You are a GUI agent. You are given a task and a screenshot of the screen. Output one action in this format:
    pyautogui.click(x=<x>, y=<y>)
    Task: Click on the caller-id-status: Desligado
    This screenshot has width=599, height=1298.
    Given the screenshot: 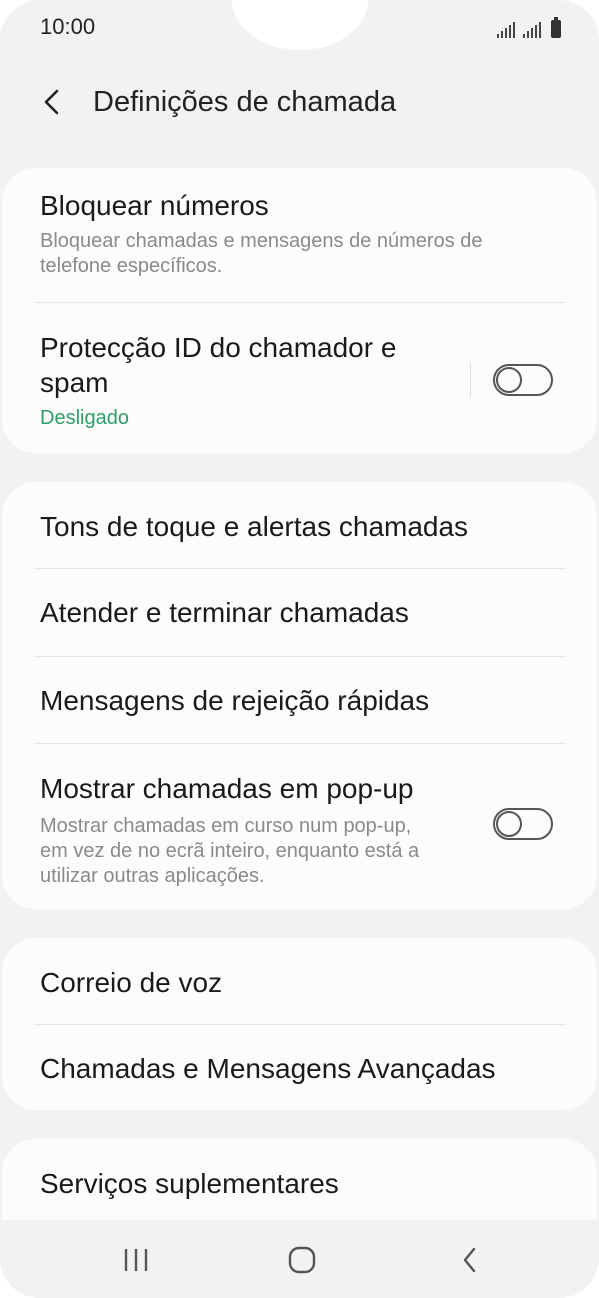 What is the action you would take?
    pyautogui.click(x=84, y=418)
    